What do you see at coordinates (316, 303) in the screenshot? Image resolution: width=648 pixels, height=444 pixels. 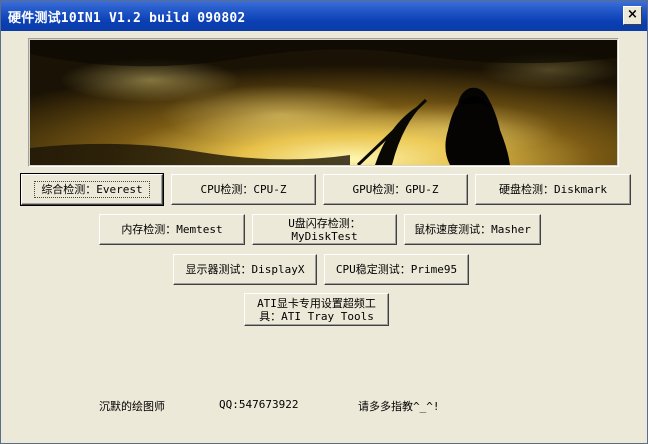 I see `ati-button-label-line1: ATI显卡专用设置超频工` at bounding box center [316, 303].